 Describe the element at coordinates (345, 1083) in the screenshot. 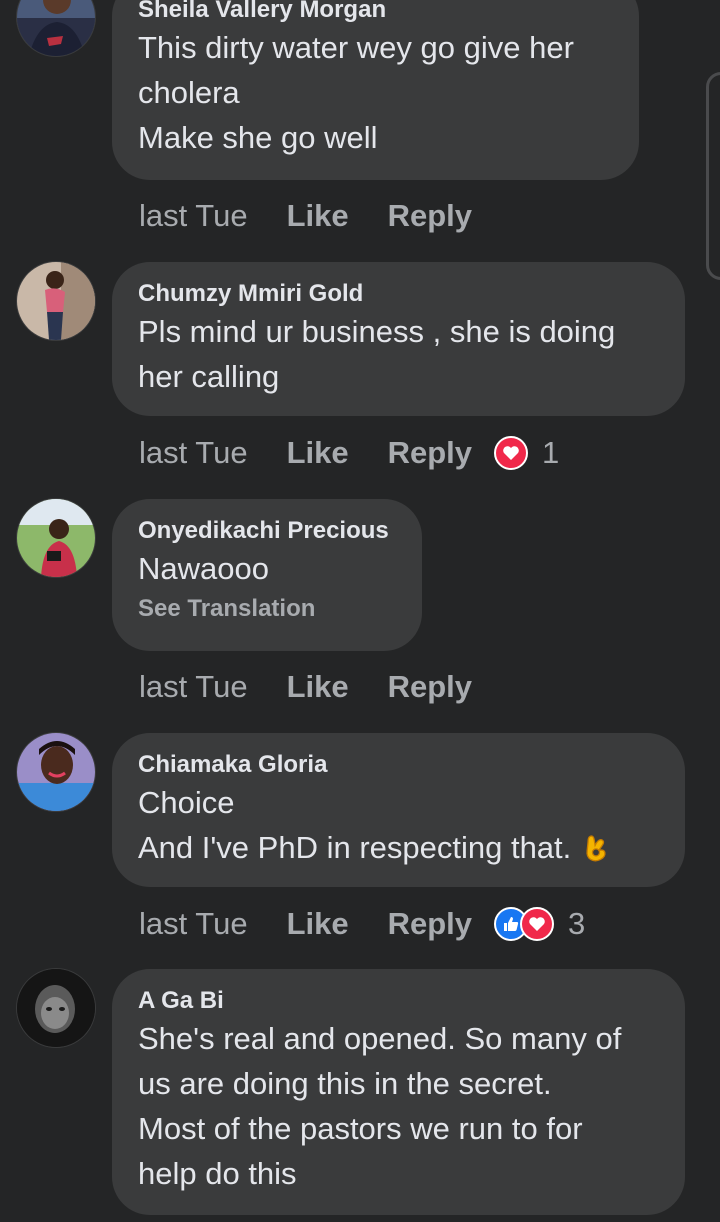

I see `comment-text-line: us are doing this in the secret.` at that location.